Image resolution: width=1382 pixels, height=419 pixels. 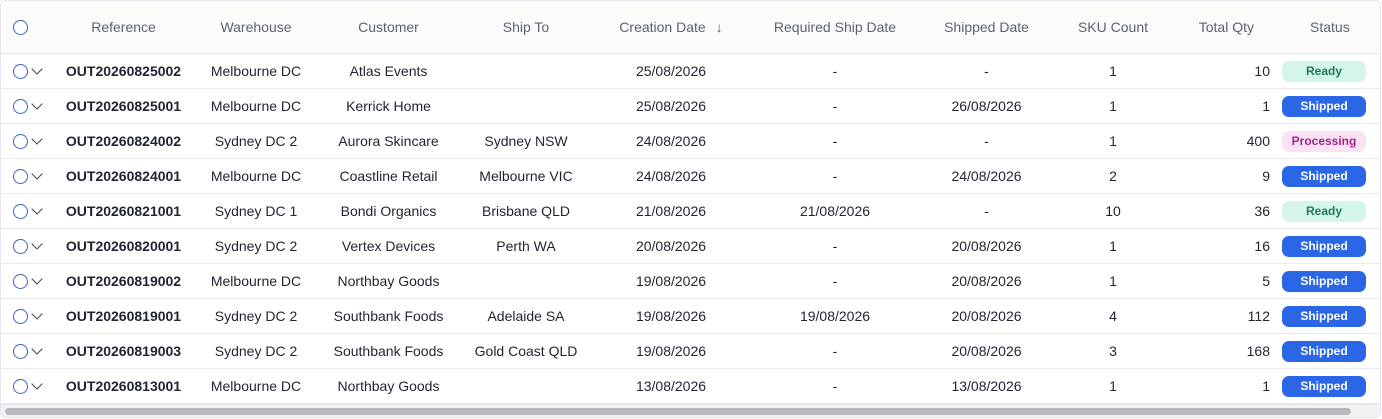 What do you see at coordinates (526, 281) in the screenshot?
I see `cell-ship-to` at bounding box center [526, 281].